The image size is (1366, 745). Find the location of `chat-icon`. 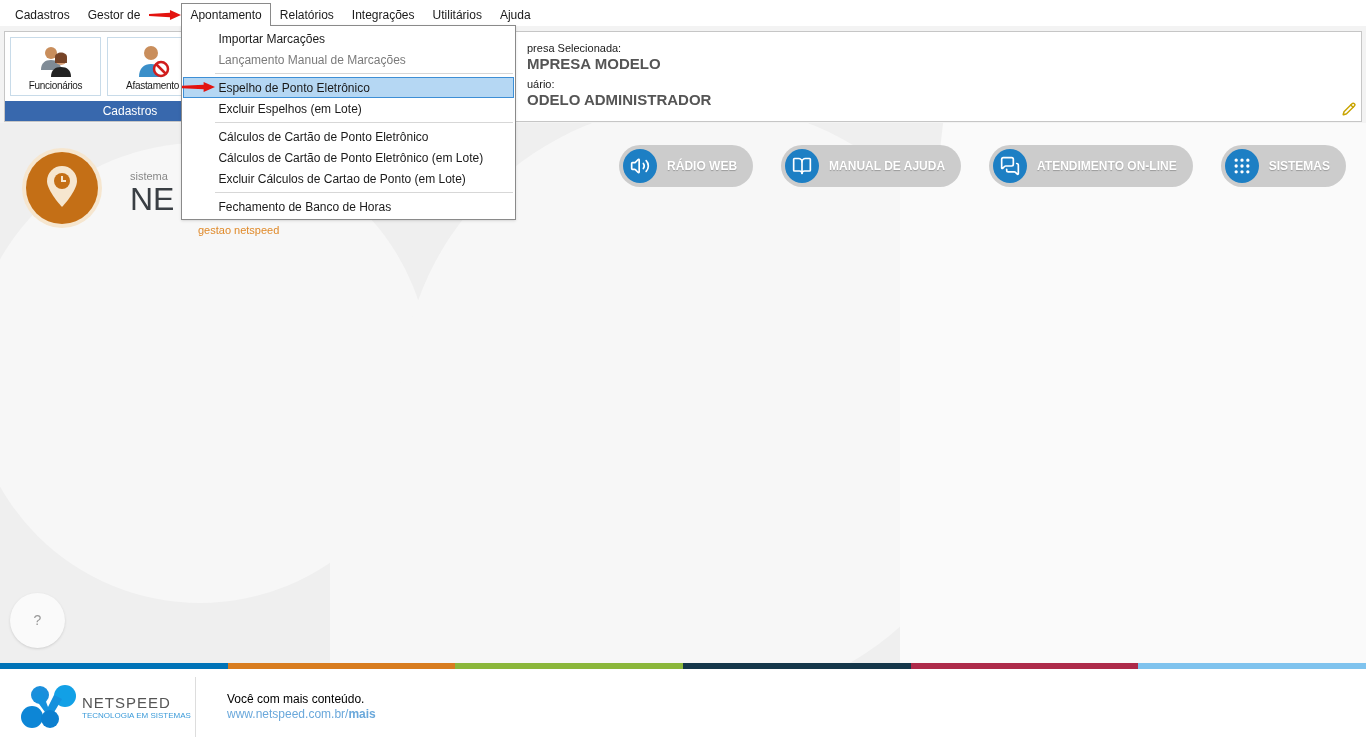

chat-icon is located at coordinates (1010, 166).